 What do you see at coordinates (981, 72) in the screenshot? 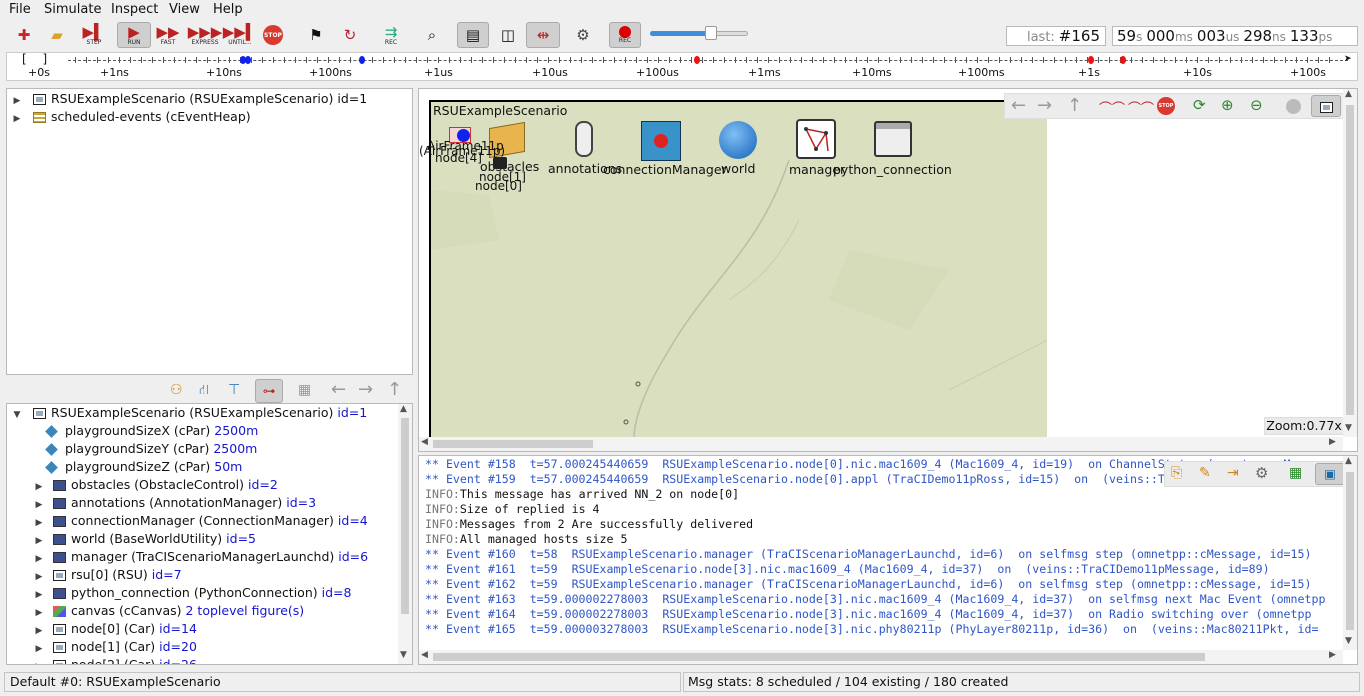
I see `timeline-tick-label: +100ms` at bounding box center [981, 72].